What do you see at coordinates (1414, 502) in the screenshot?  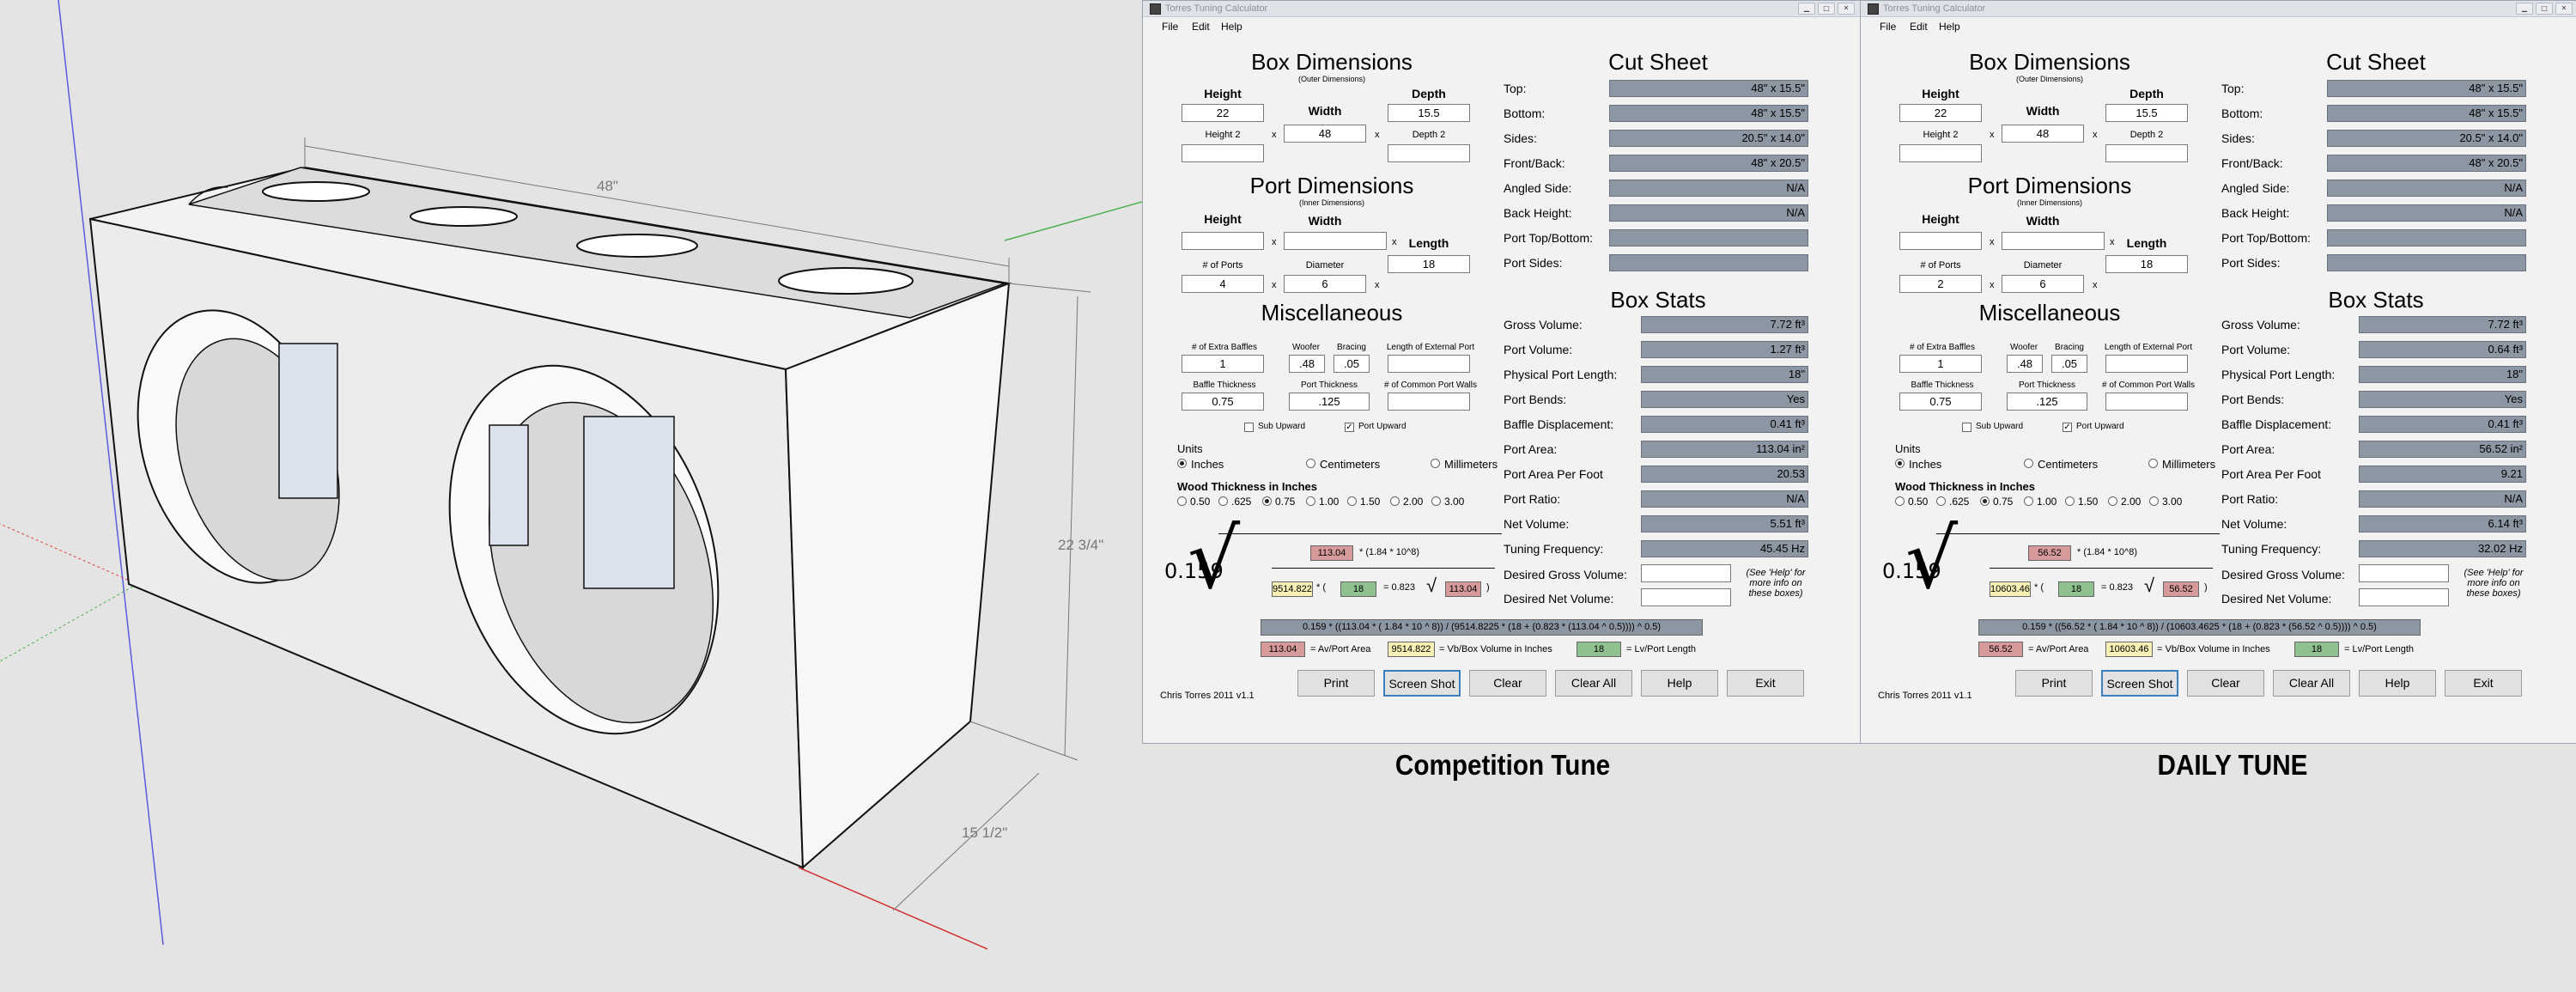 I see `wood-option-label: 2.00` at bounding box center [1414, 502].